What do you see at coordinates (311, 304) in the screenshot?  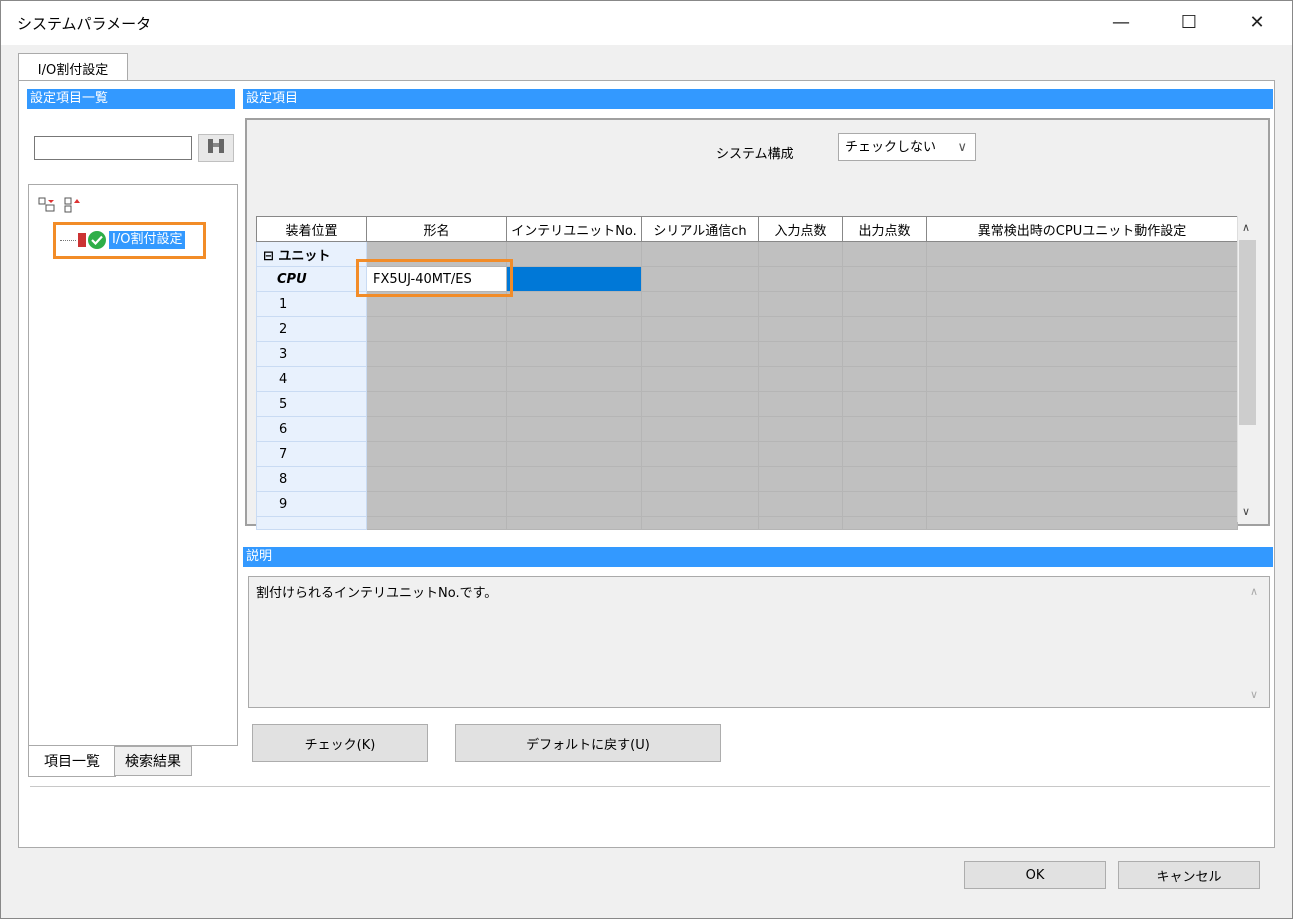 I see `row-pos: 1` at bounding box center [311, 304].